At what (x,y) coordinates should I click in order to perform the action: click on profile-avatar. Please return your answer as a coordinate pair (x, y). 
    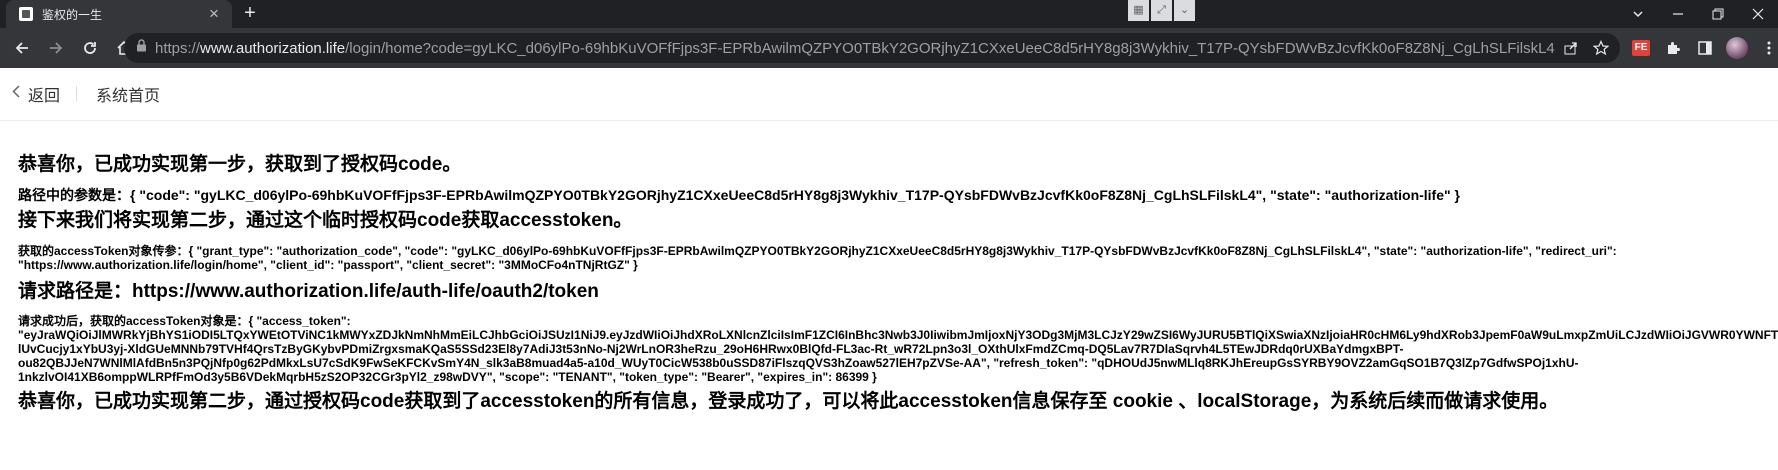
    Looking at the image, I should click on (1737, 48).